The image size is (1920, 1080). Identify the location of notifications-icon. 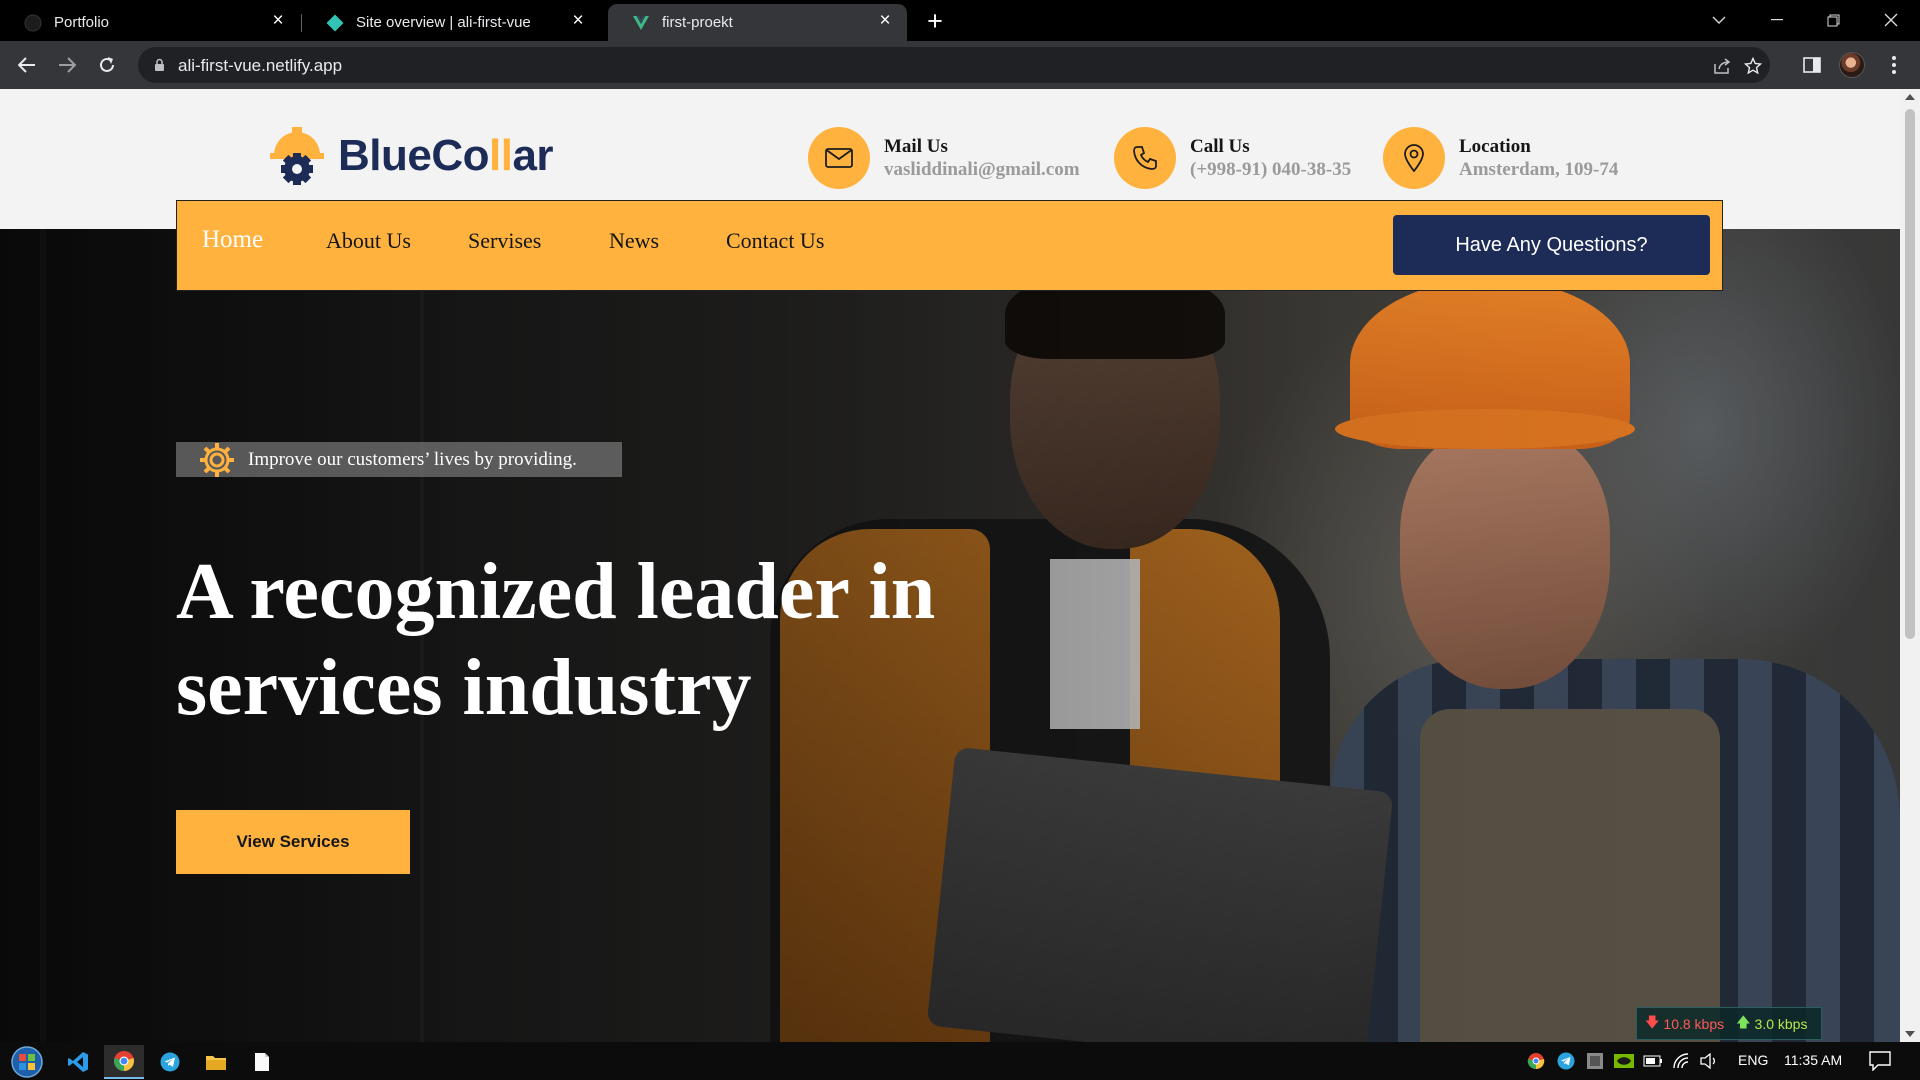
(1880, 1061).